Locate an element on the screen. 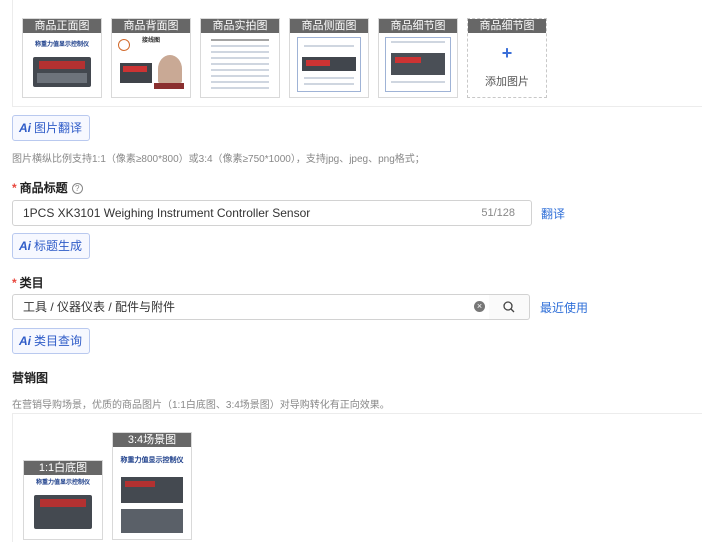 The image size is (702, 542). thumb-caption: 商品背面图 is located at coordinates (151, 26).